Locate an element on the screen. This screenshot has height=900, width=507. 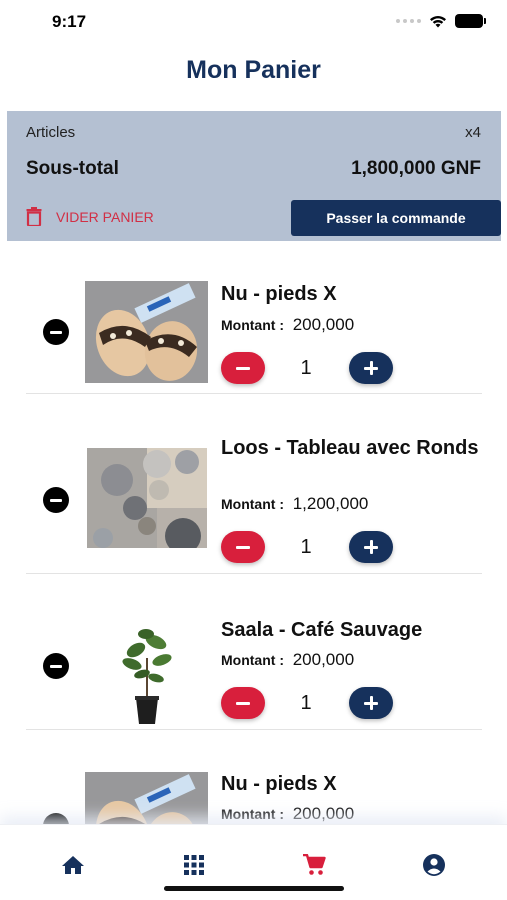
subtotal-value: 1,800,000 GNF is located at coordinates (416, 168).